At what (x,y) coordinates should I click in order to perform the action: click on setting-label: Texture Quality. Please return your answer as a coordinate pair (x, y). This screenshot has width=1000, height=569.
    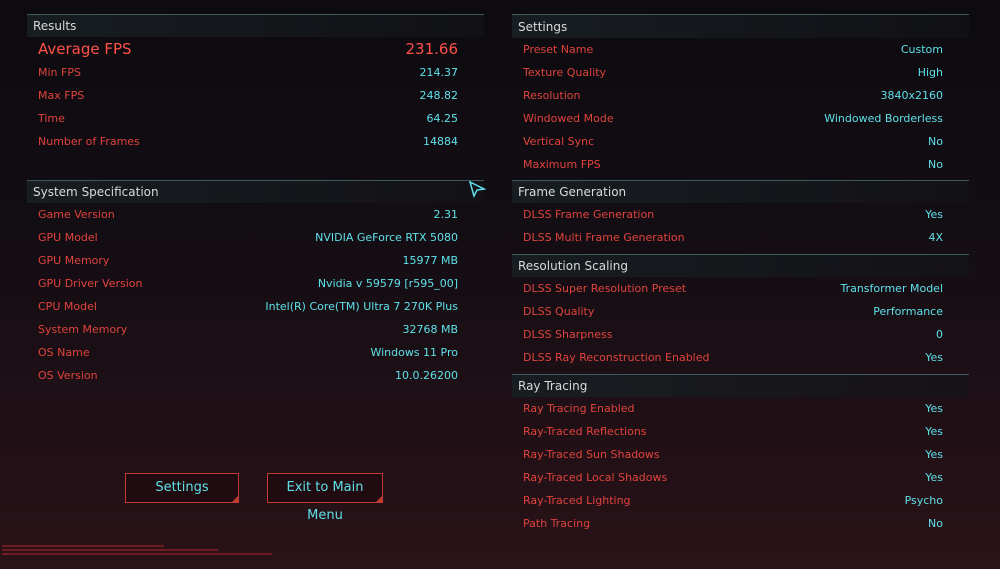
    Looking at the image, I should click on (565, 72).